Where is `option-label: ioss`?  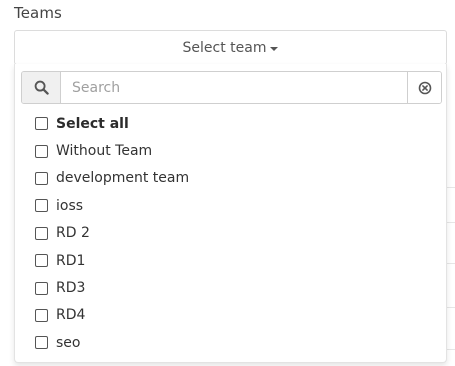 option-label: ioss is located at coordinates (70, 205).